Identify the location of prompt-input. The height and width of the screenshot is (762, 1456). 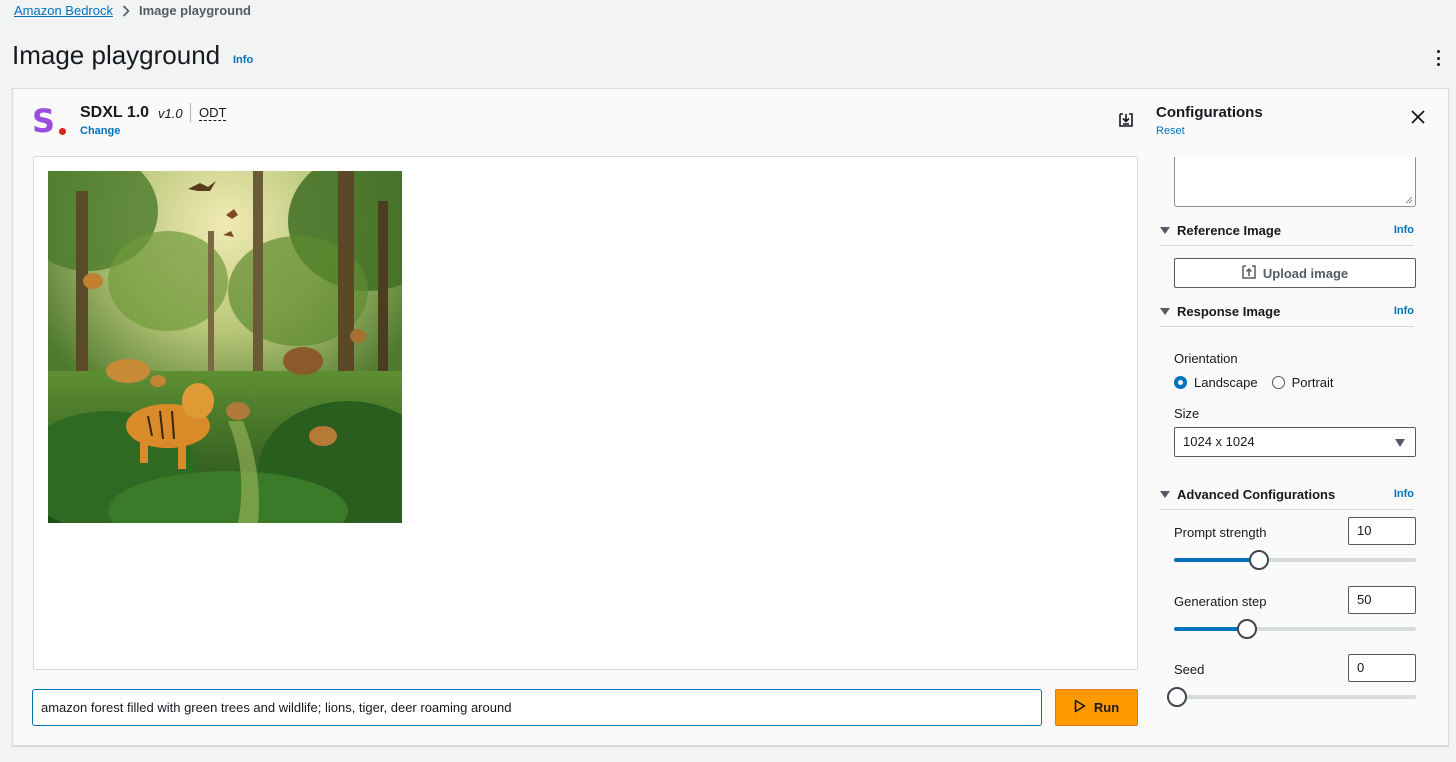
(537, 707).